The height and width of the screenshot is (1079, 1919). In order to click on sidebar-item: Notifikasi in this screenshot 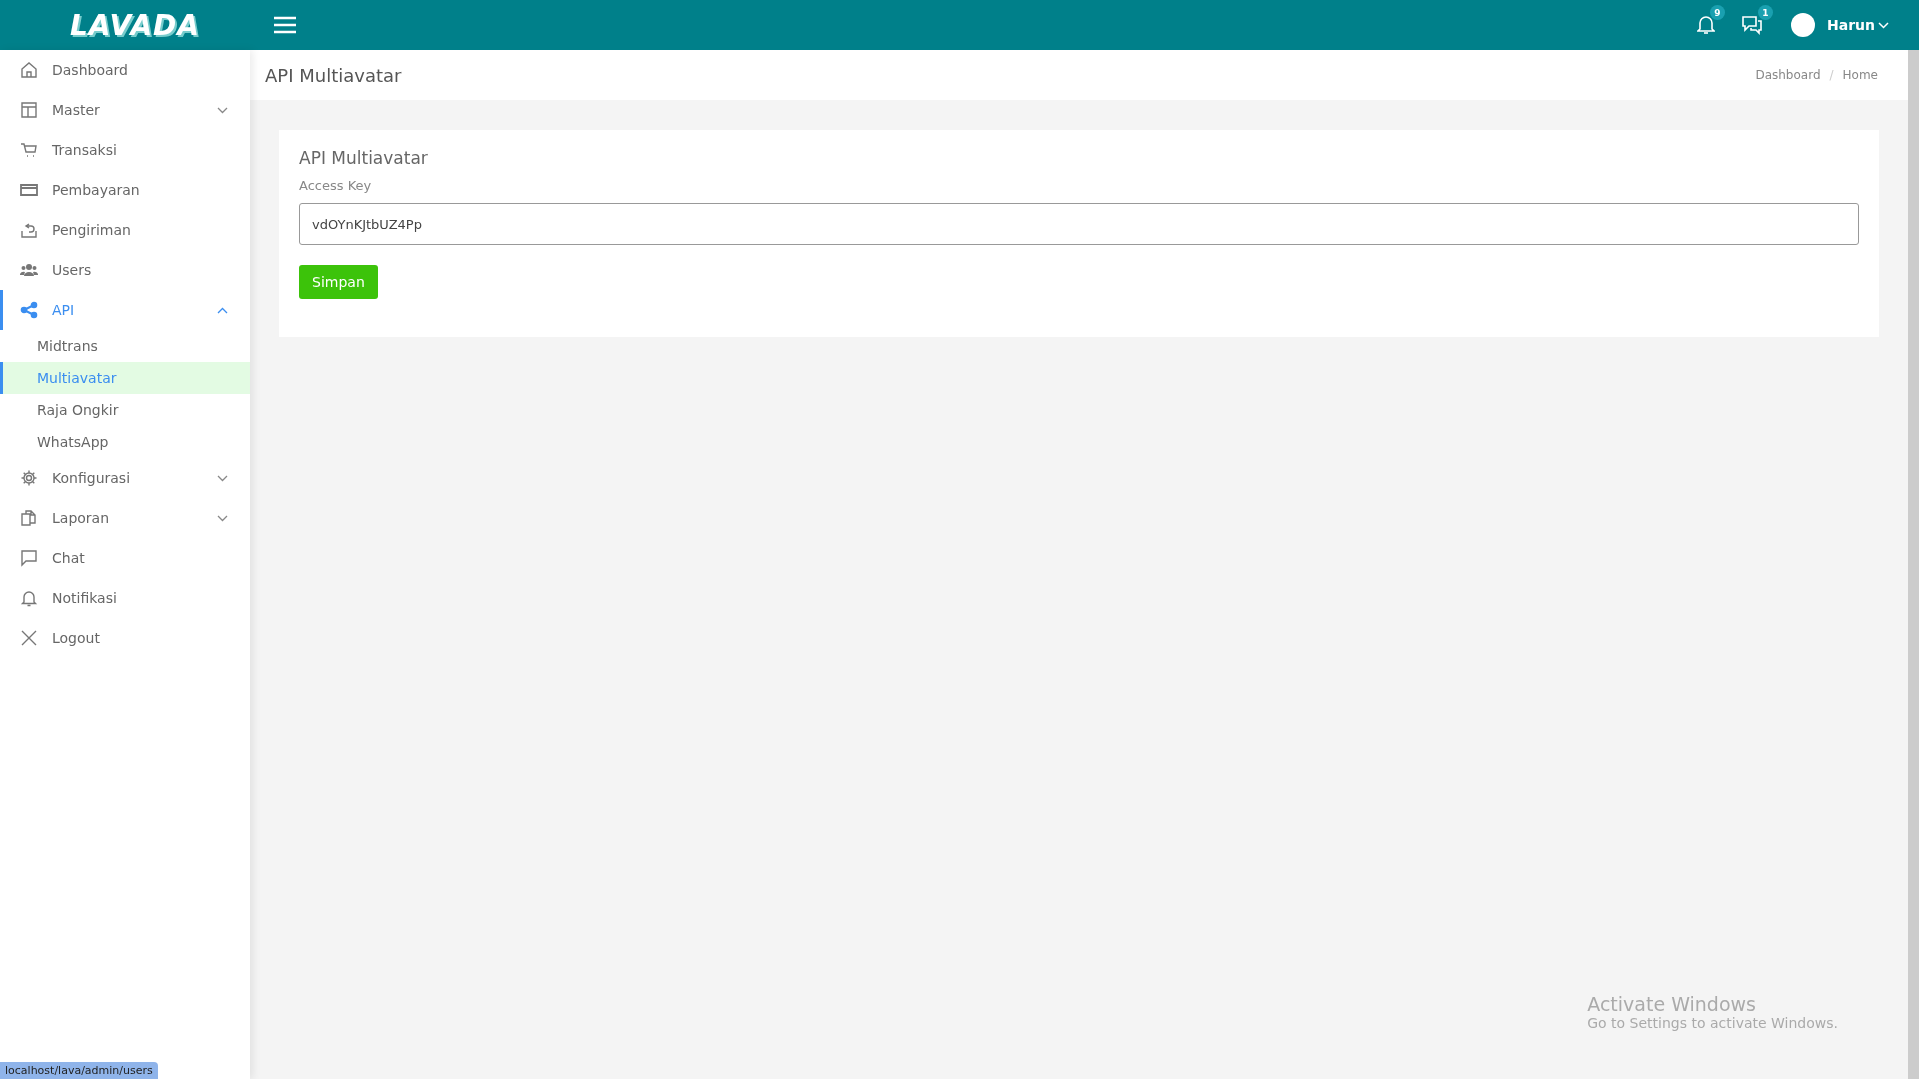, I will do `click(125, 598)`.